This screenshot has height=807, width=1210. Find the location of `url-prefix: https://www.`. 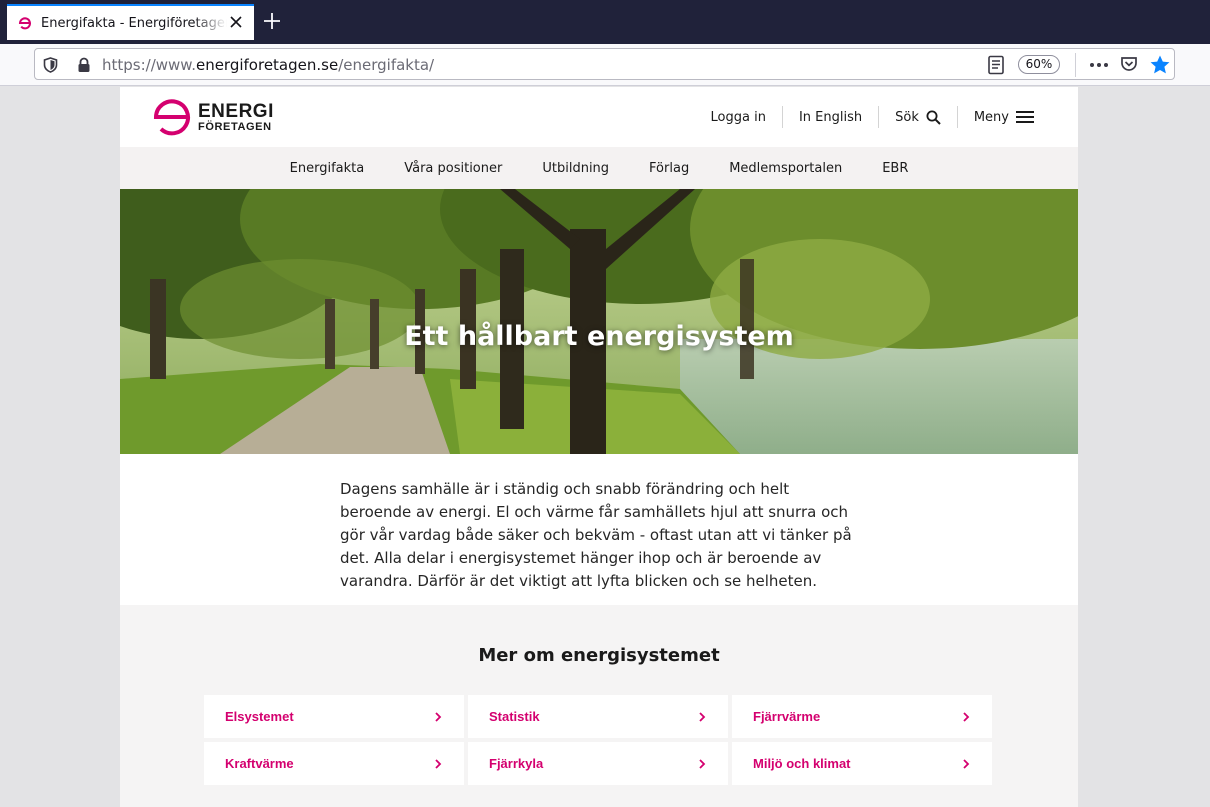

url-prefix: https://www. is located at coordinates (149, 65).